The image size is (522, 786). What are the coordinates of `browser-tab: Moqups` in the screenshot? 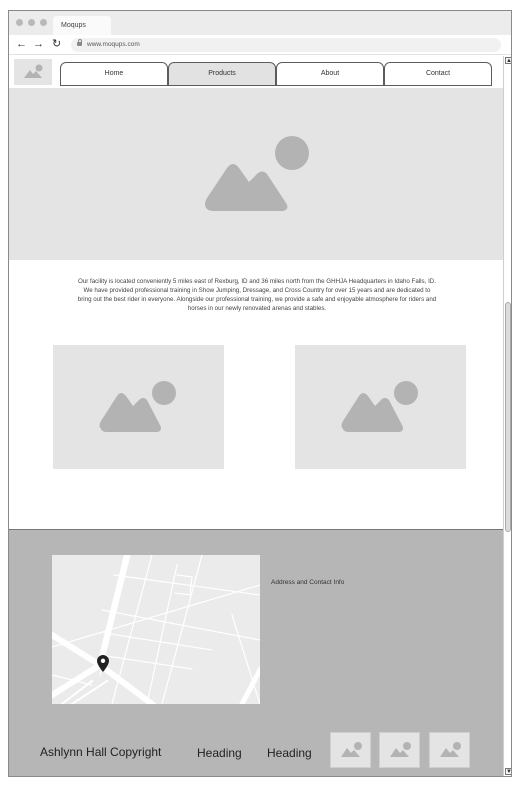 It's located at (82, 25).